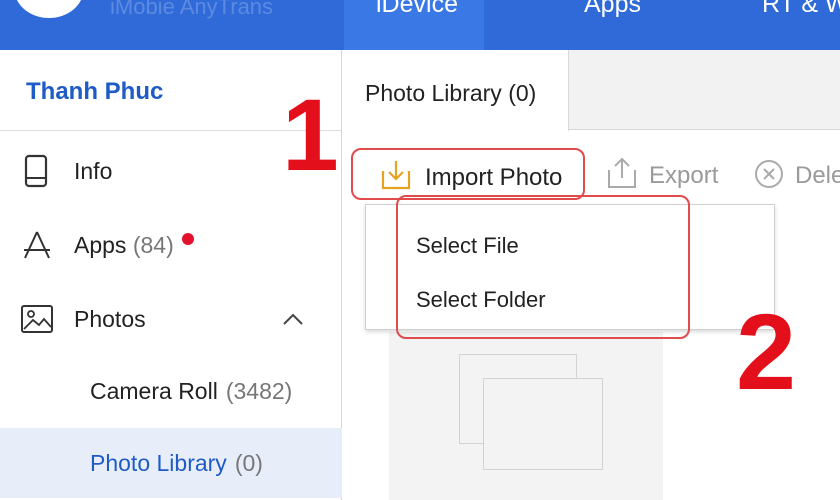 Image resolution: width=840 pixels, height=500 pixels. Describe the element at coordinates (37, 245) in the screenshot. I see `app-store-icon` at that location.